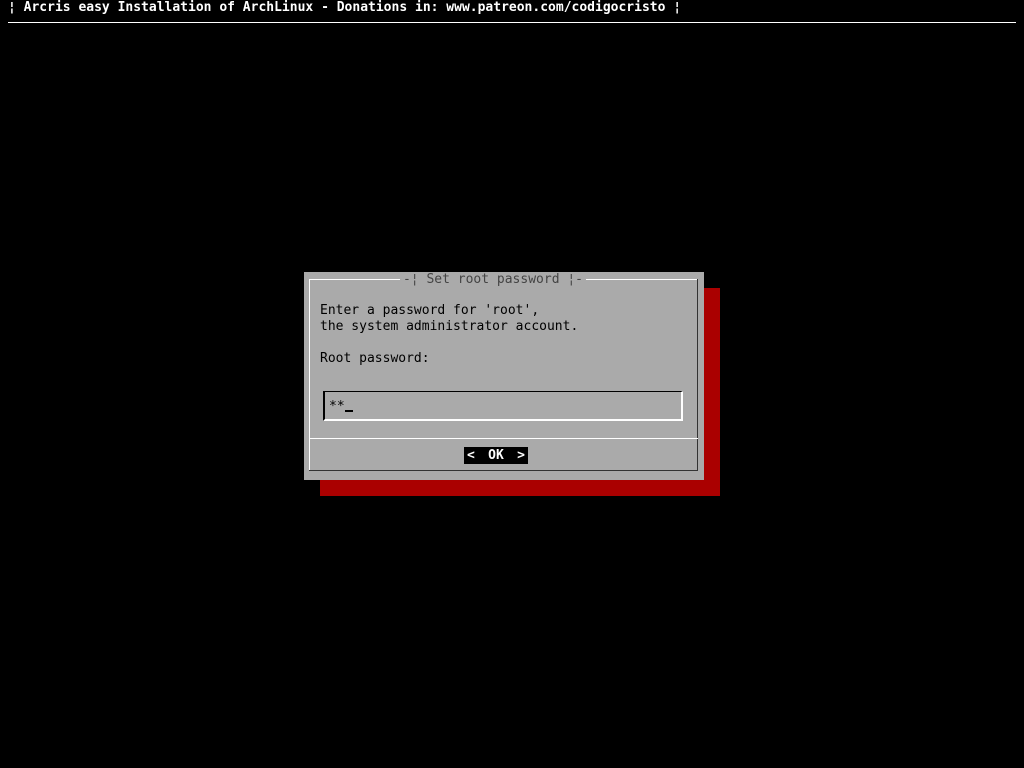 The height and width of the screenshot is (768, 1024). I want to click on frame-right-line, so click(697, 374).